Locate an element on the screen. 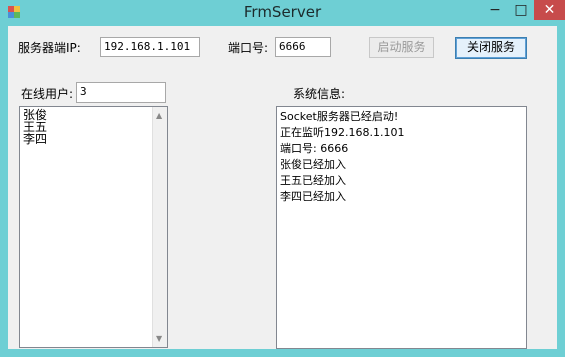  window-title: FrmServer is located at coordinates (282, 12).